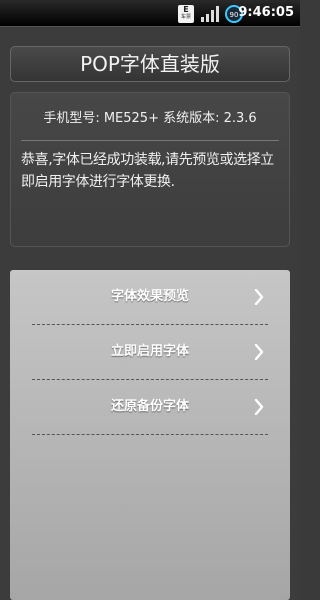 The image size is (320, 600). I want to click on menu-item-enable-font: 立即启用字体, so click(150, 352).